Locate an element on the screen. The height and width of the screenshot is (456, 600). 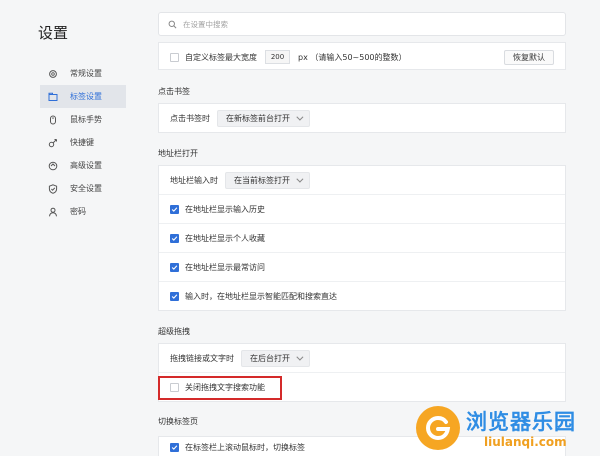
watermark-subtitle: liulanqi.com is located at coordinates (525, 442).